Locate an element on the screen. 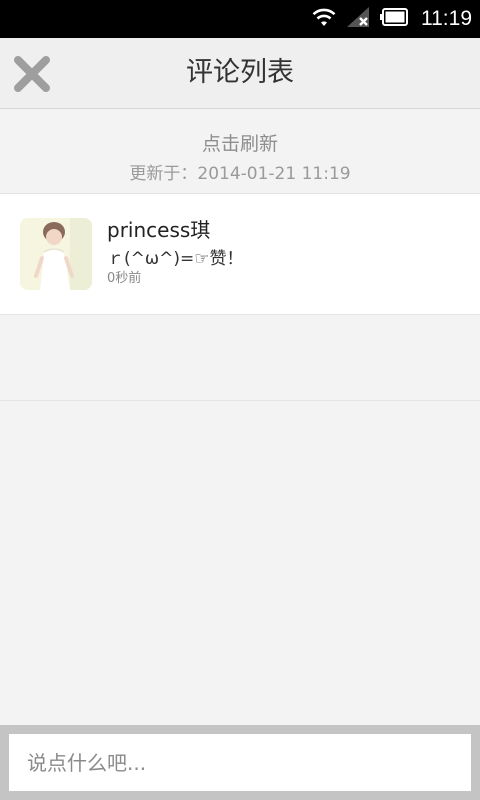  refresh-area: 点击刷新 更新于：2014-01-21 11:19 is located at coordinates (240, 151).